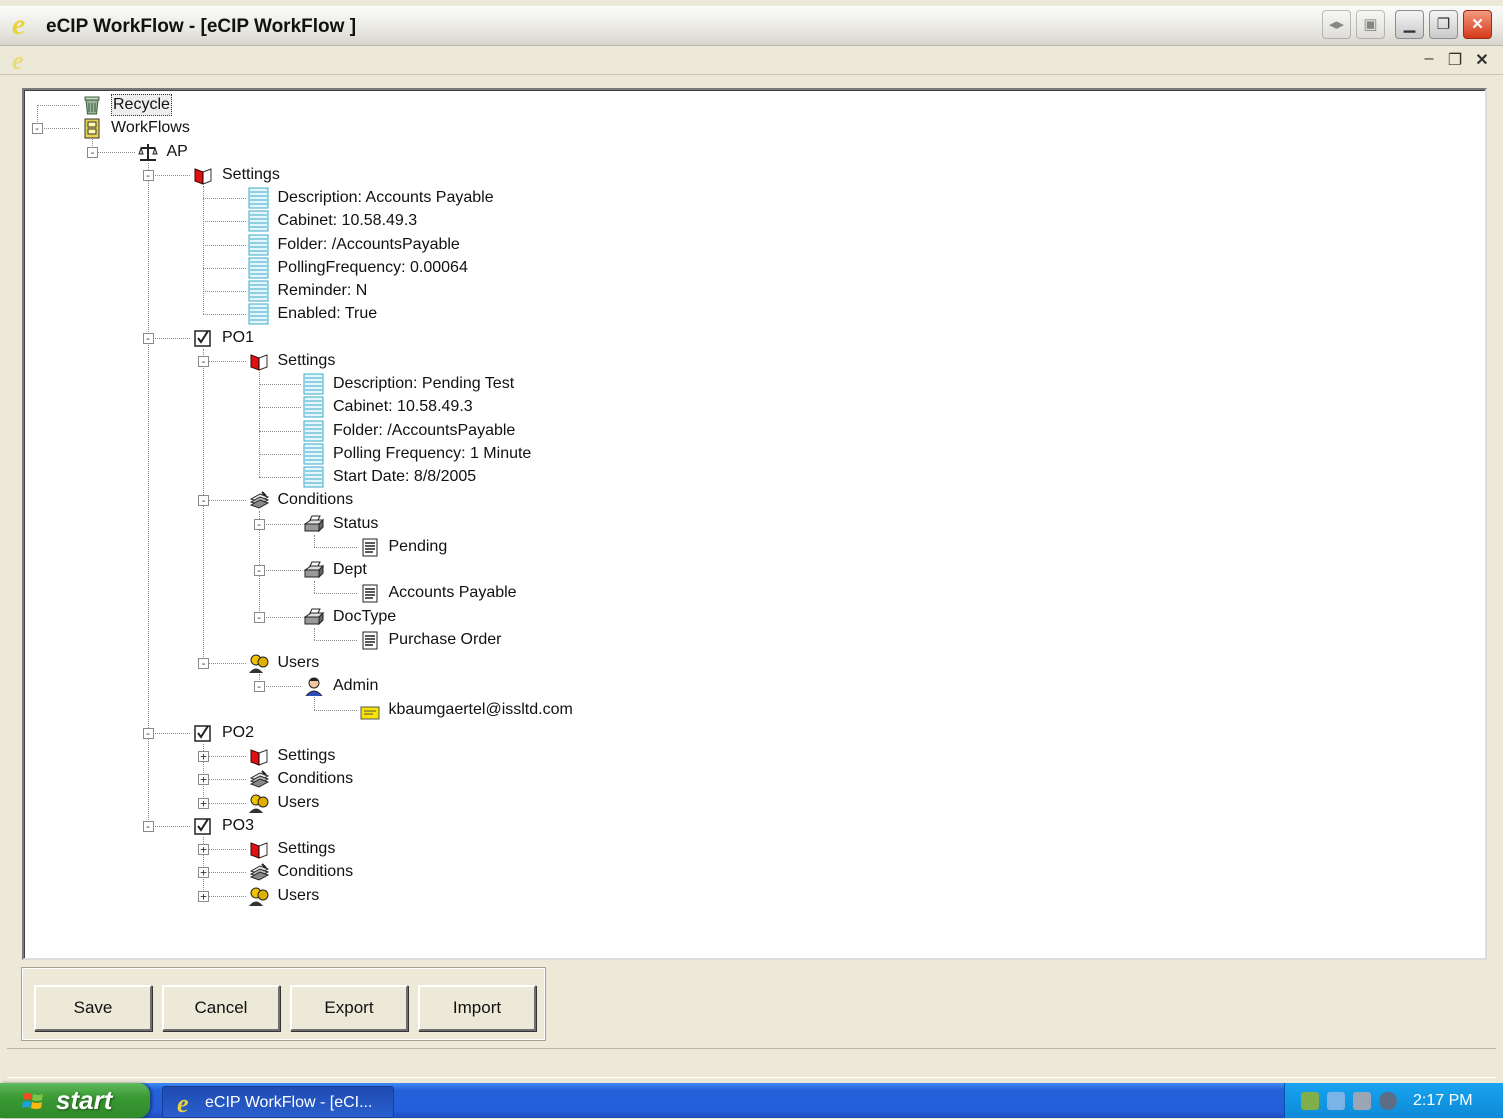  What do you see at coordinates (754, 477) in the screenshot?
I see `tree-node-po1-start: Start Date: 8/8/2005` at bounding box center [754, 477].